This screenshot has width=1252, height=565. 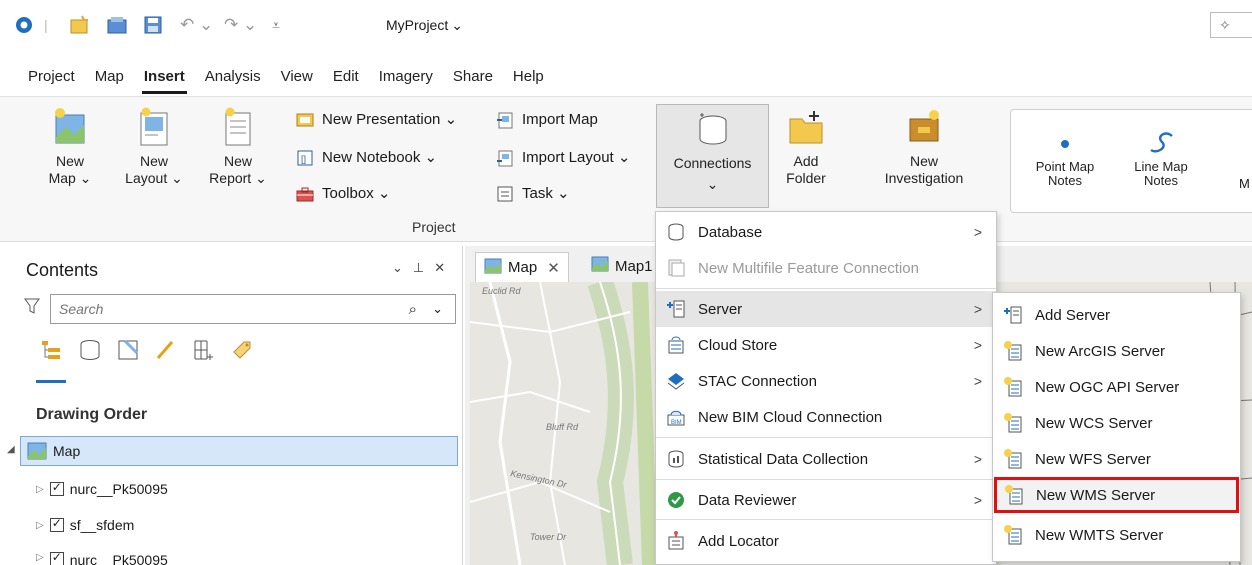 I want to click on menu-item-new-wfs-server: New WFS Server, so click(x=1116, y=459).